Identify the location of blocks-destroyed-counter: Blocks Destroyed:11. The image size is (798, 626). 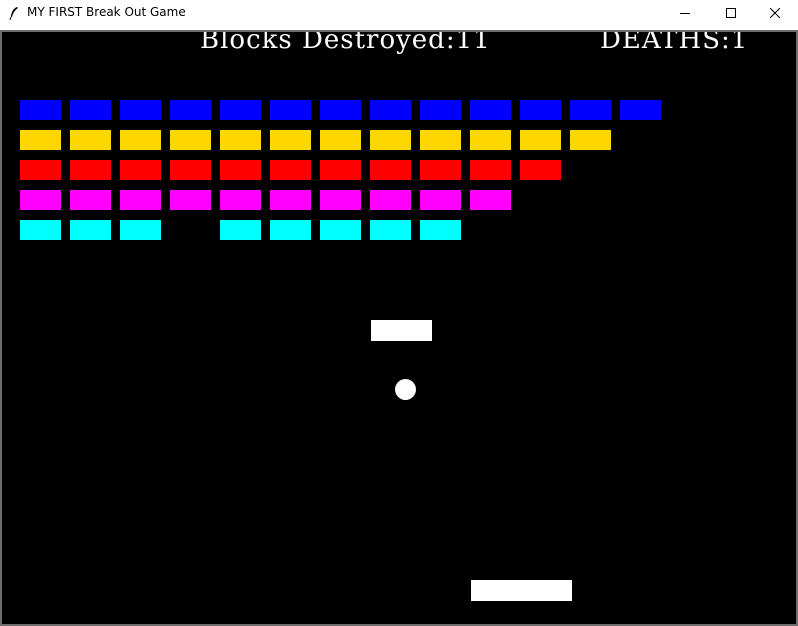
(345, 43).